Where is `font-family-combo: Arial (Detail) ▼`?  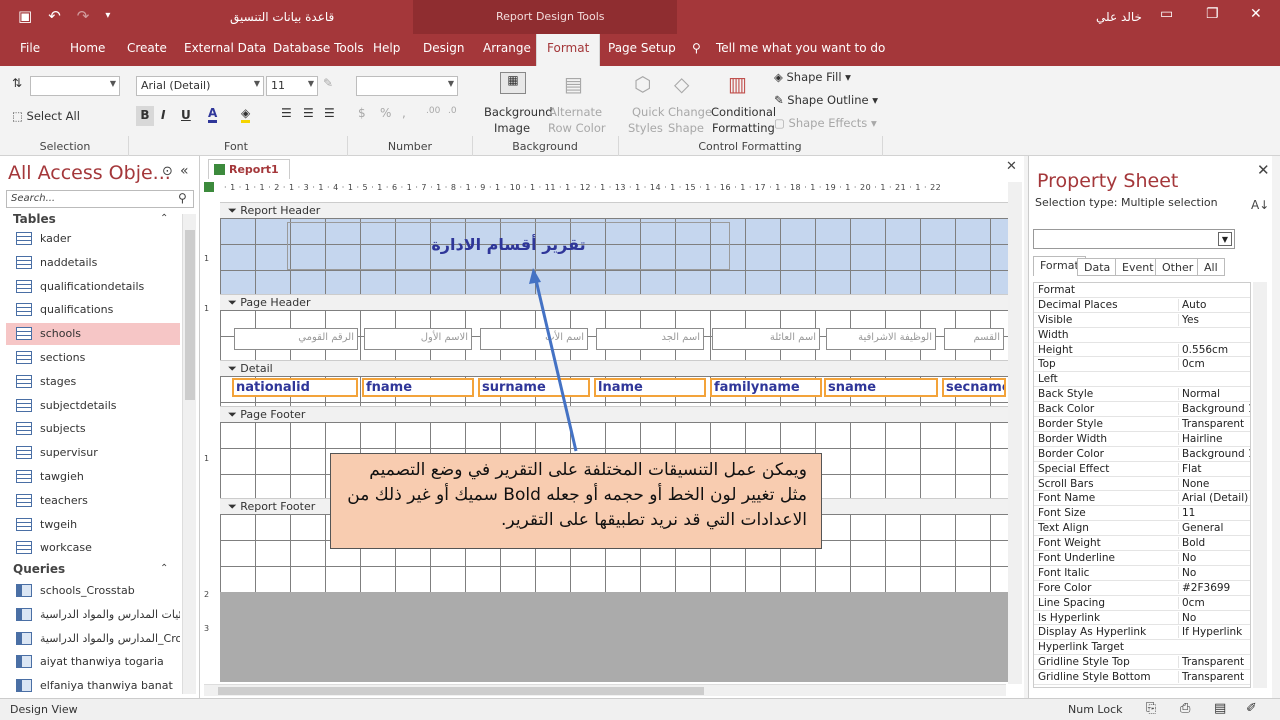
font-family-combo: Arial (Detail) ▼ is located at coordinates (200, 86).